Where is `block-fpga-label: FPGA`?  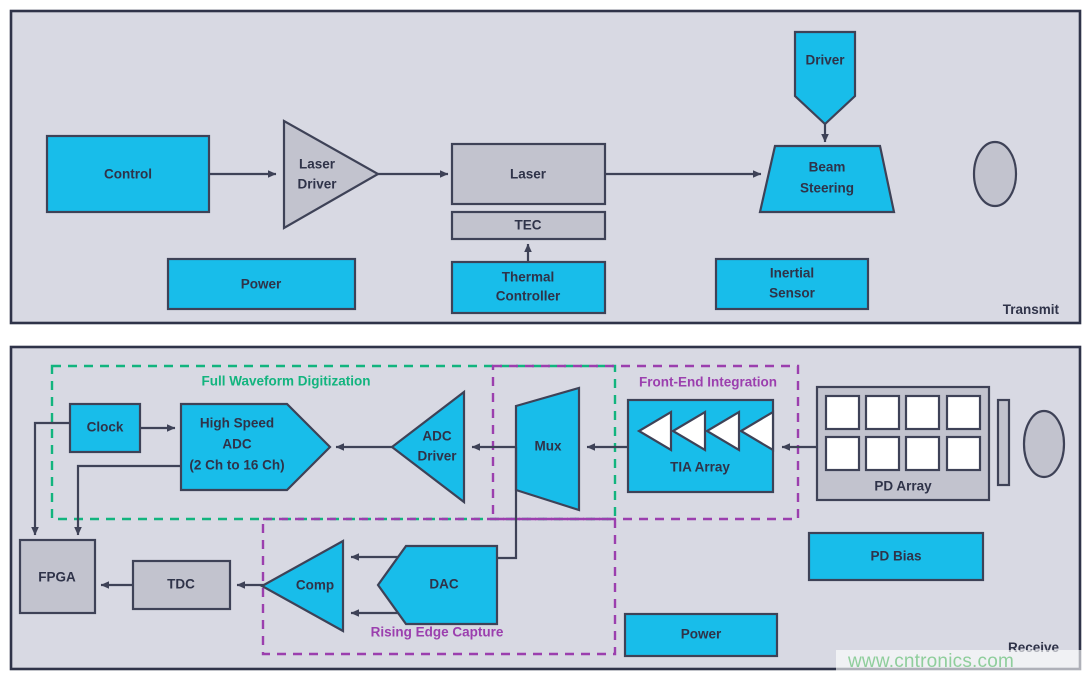
block-fpga-label: FPGA is located at coordinates (57, 577).